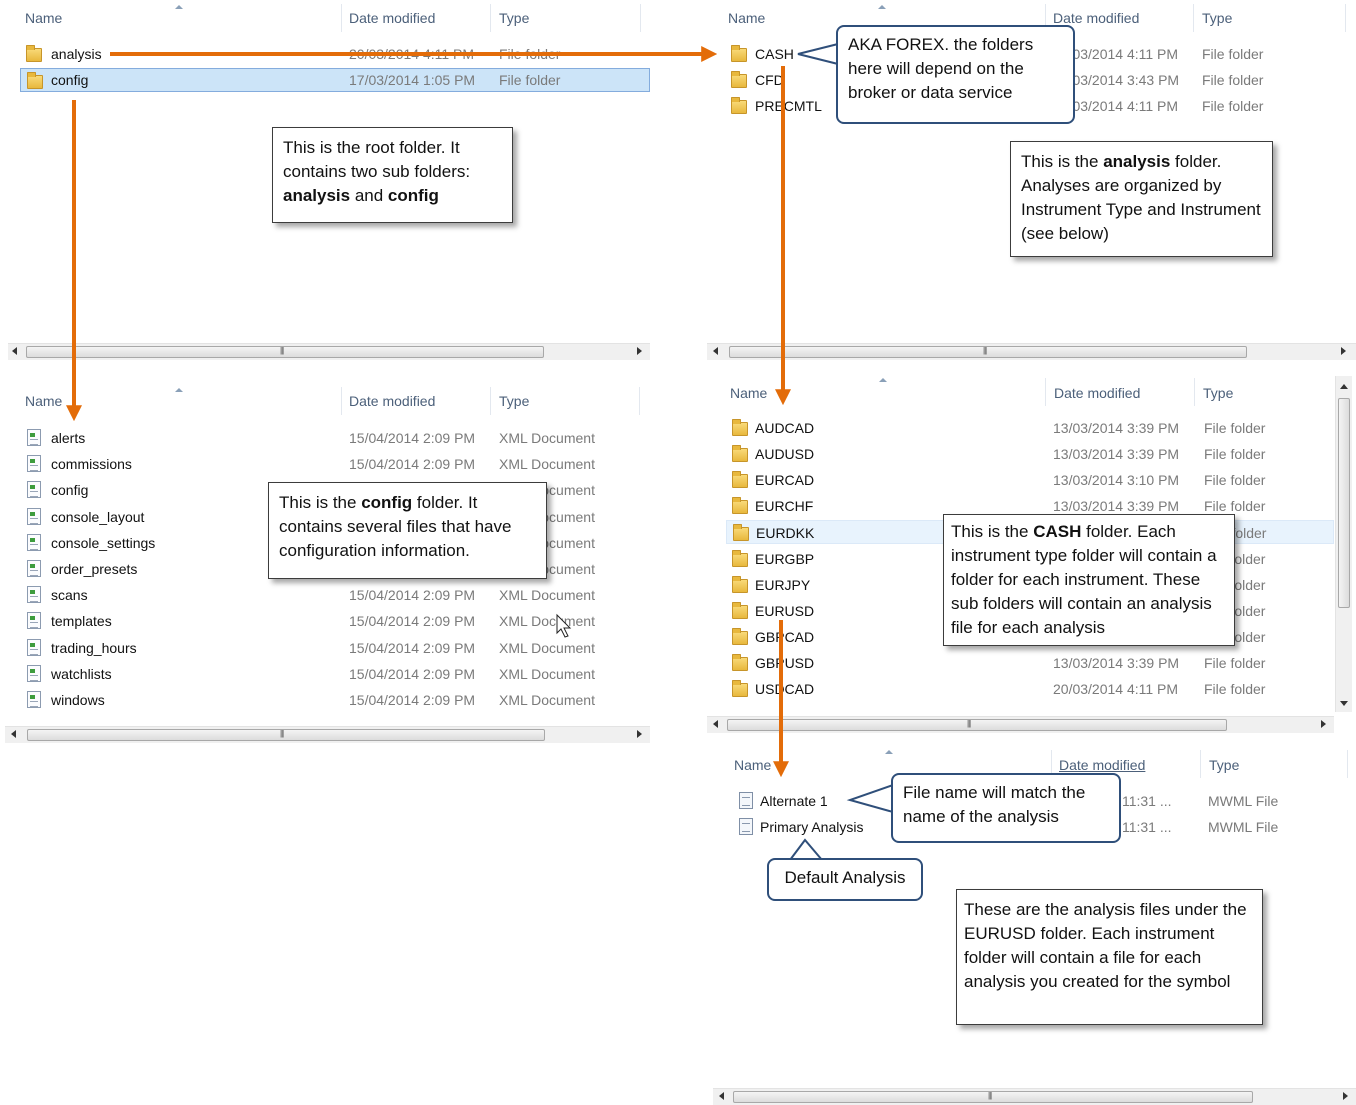  What do you see at coordinates (1030, 663) in the screenshot?
I see `folder-row-gbpusd: GBPUSD 13/03/2014 3:39 PM File folder` at bounding box center [1030, 663].